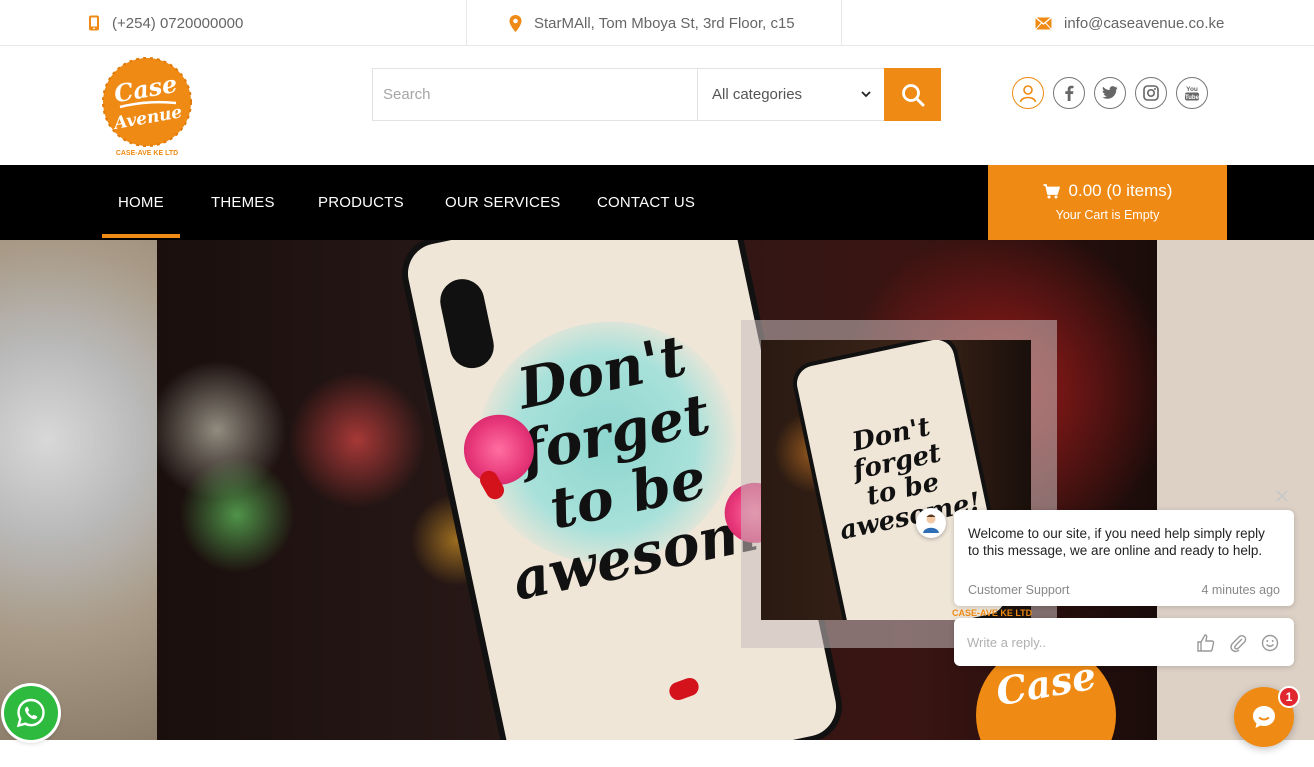 This screenshot has width=1314, height=767. What do you see at coordinates (1019, 590) in the screenshot?
I see `chat-sender: Customer Support` at bounding box center [1019, 590].